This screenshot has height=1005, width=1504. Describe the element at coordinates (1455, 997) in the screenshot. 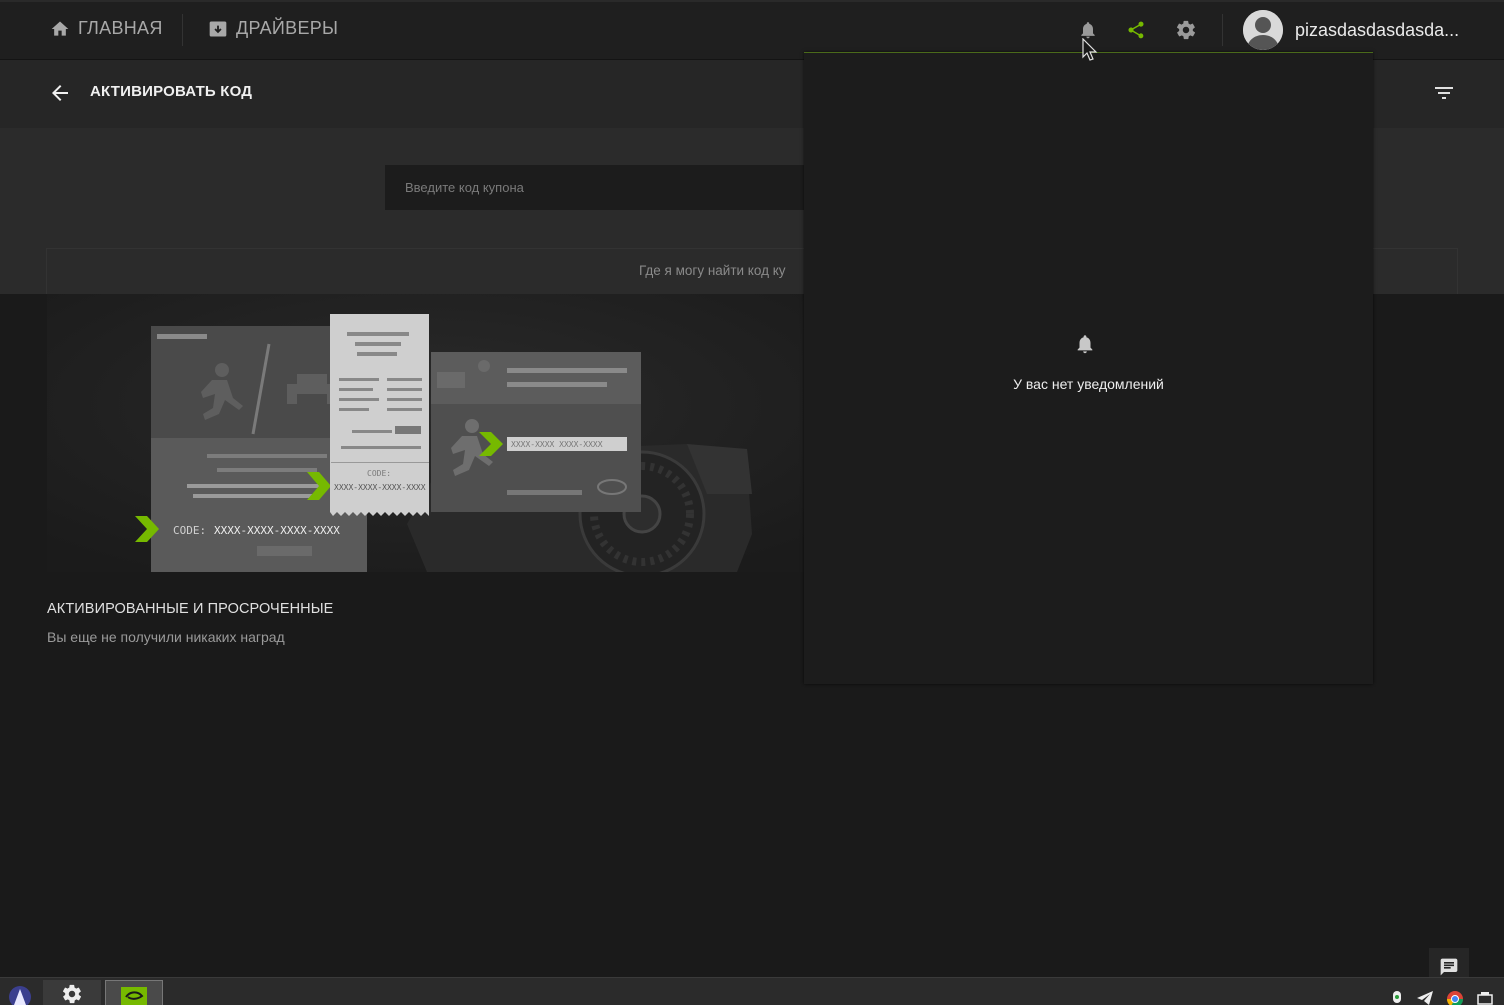

I see `tray-chrome-icon` at that location.